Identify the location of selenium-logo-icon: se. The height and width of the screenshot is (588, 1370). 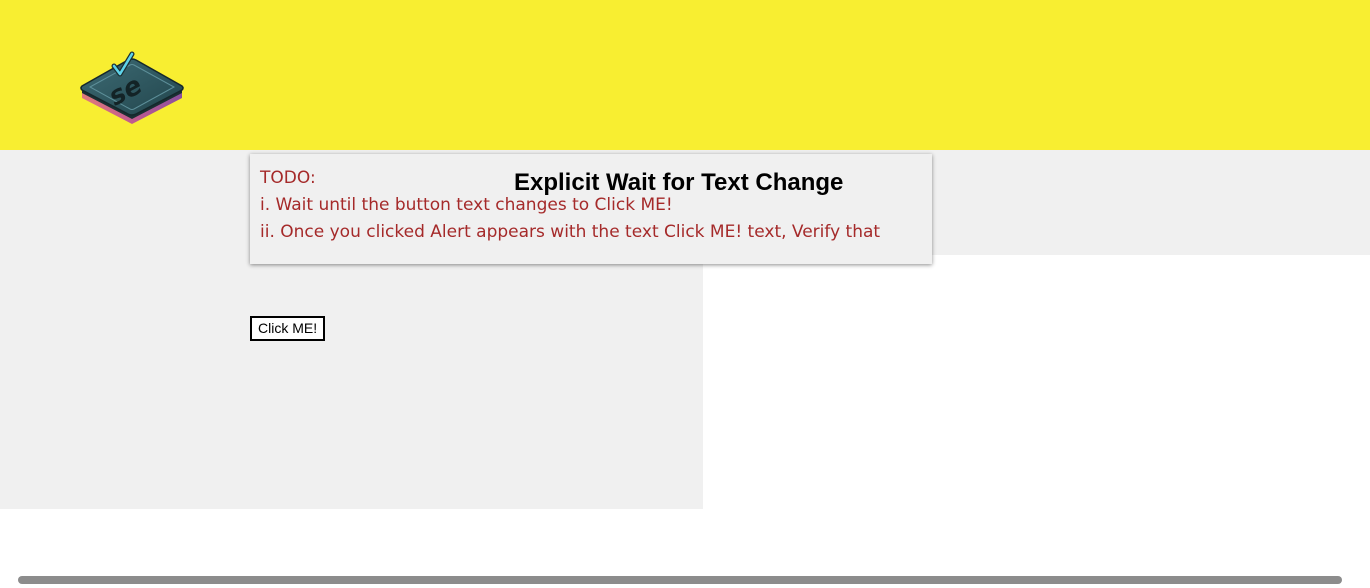
(132, 87).